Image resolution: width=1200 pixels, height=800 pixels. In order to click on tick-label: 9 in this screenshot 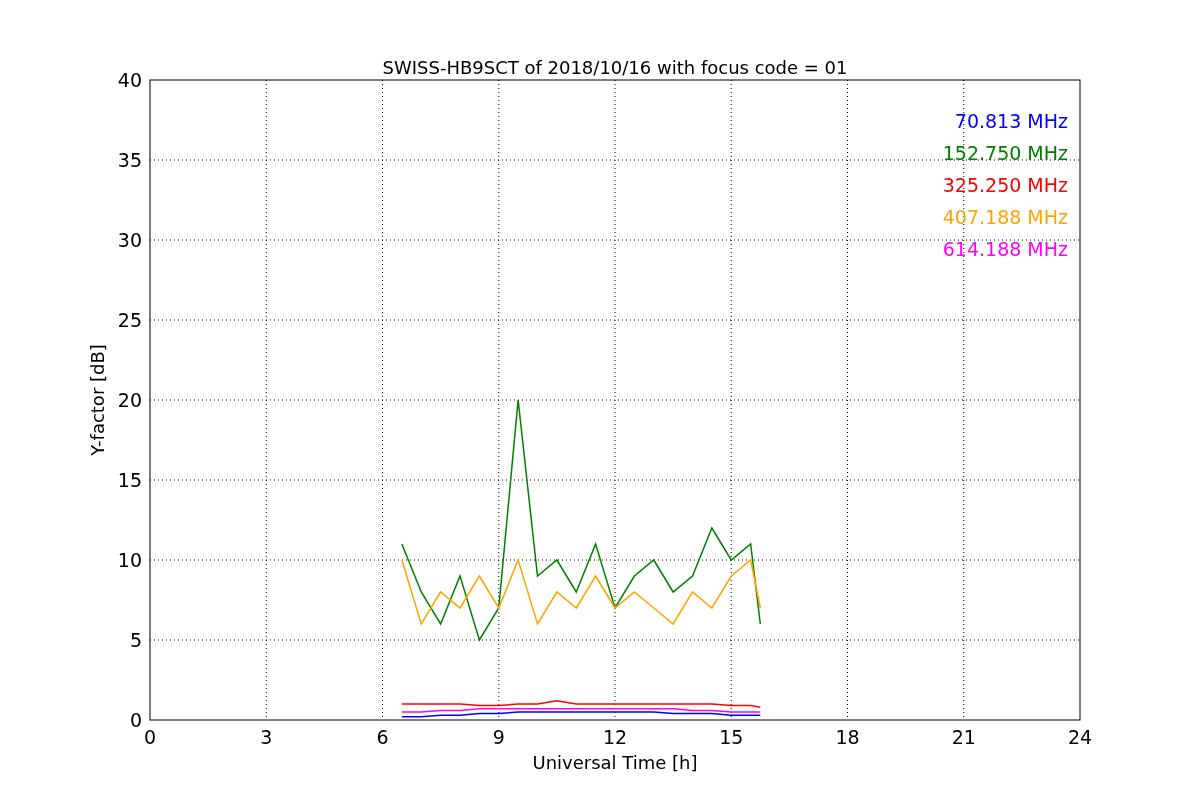, I will do `click(498, 737)`.